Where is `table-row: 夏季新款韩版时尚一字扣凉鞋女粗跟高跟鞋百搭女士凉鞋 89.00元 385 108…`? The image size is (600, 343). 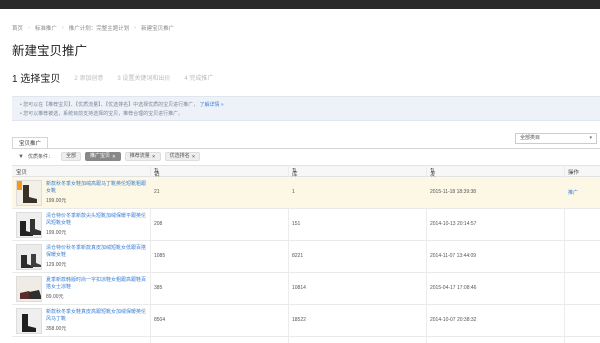 table-row: 夏季新款韩版时尚一字扣凉鞋女粗跟高跟鞋百搭女士凉鞋 89.00元 385 108… is located at coordinates (306, 289).